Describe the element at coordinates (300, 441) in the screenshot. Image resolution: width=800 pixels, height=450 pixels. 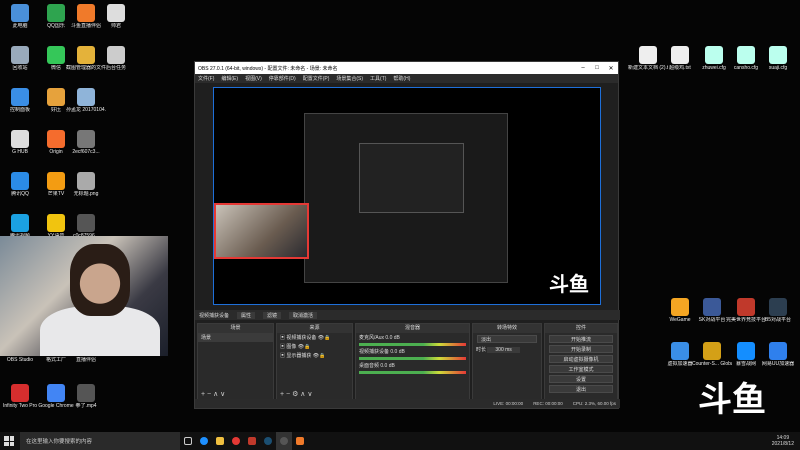
I see `douyu-taskbar-icon` at that location.